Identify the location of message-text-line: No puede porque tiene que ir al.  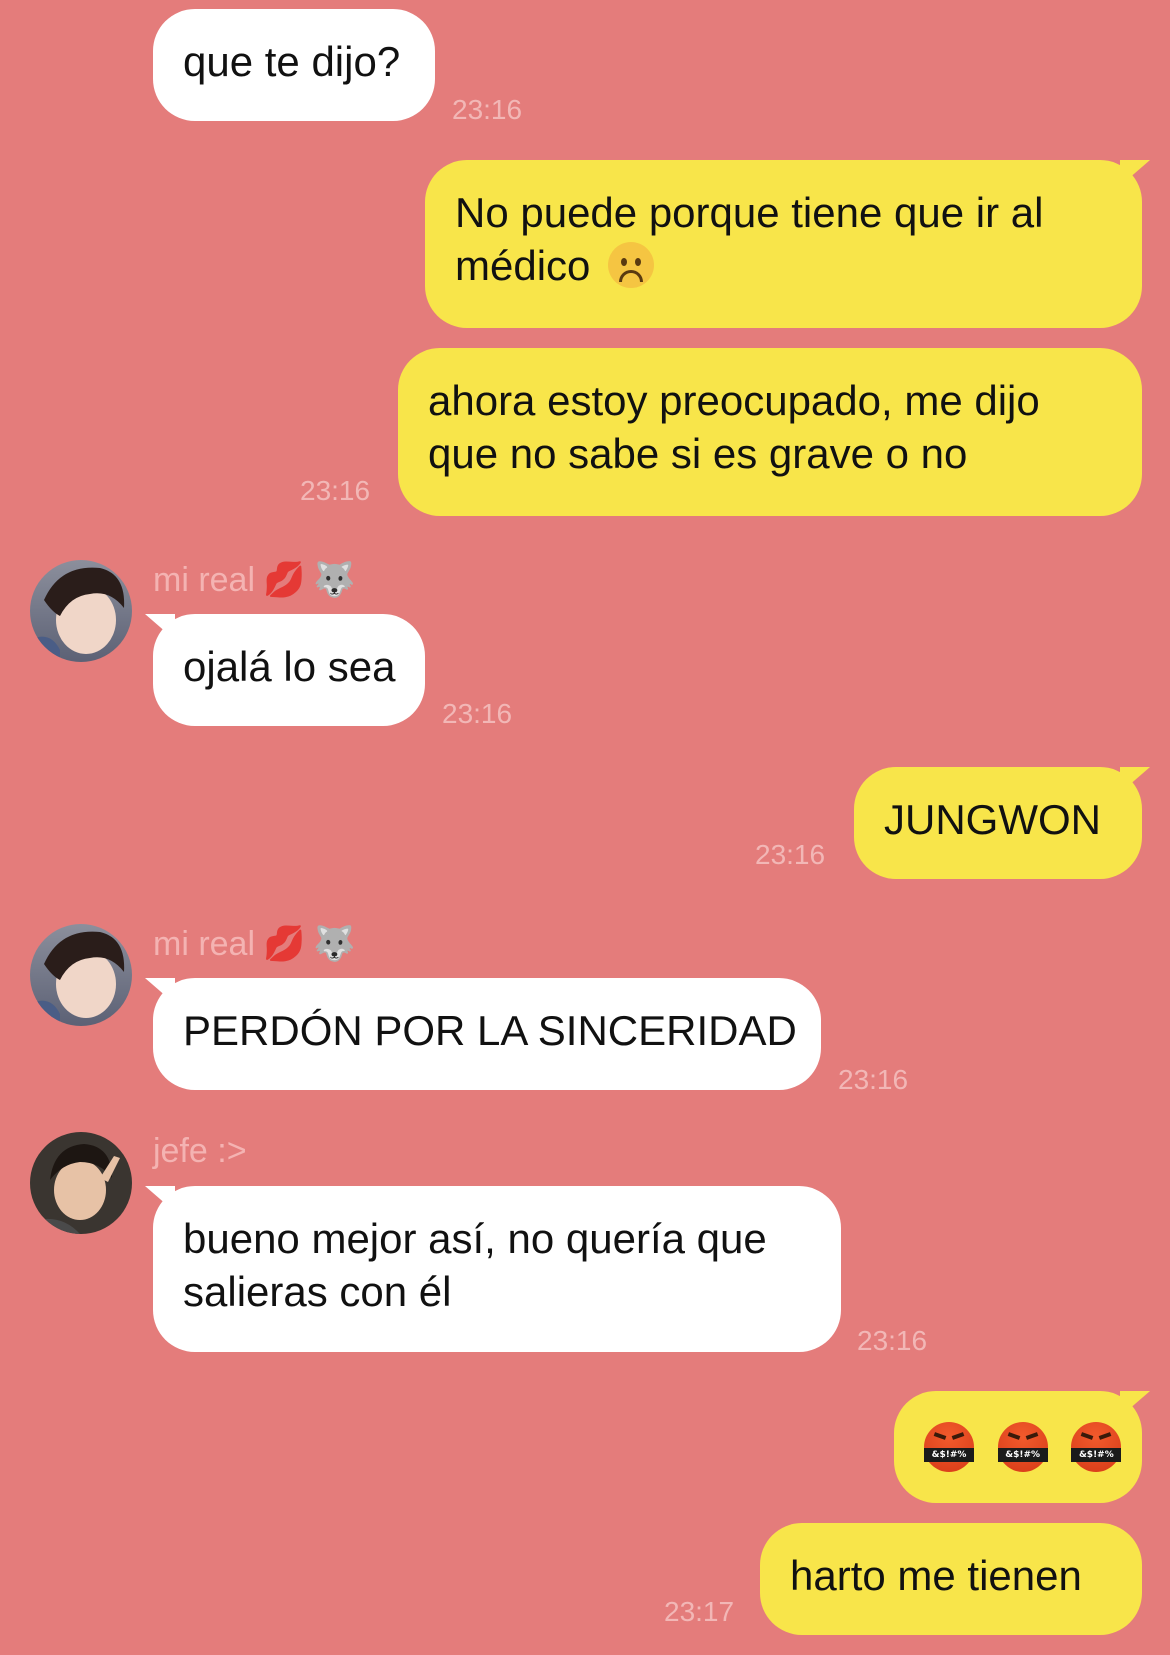
(749, 212).